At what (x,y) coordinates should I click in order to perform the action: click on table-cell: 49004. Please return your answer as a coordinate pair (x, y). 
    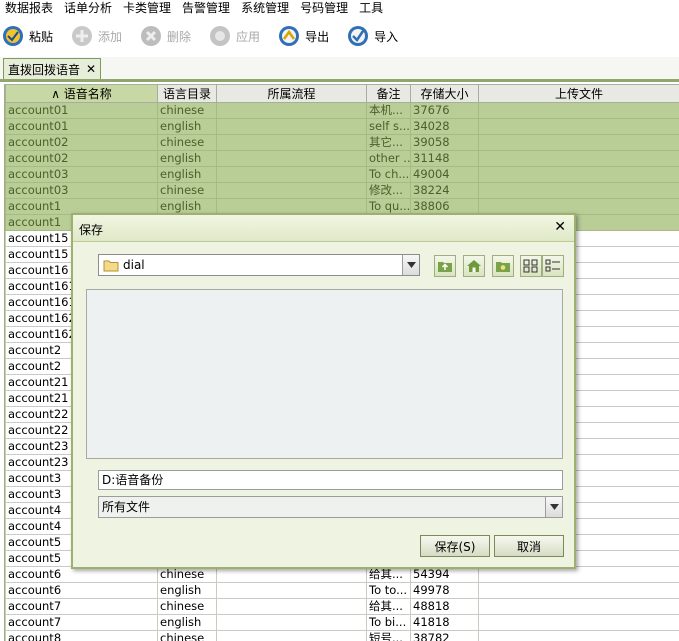
    Looking at the image, I should click on (444, 174).